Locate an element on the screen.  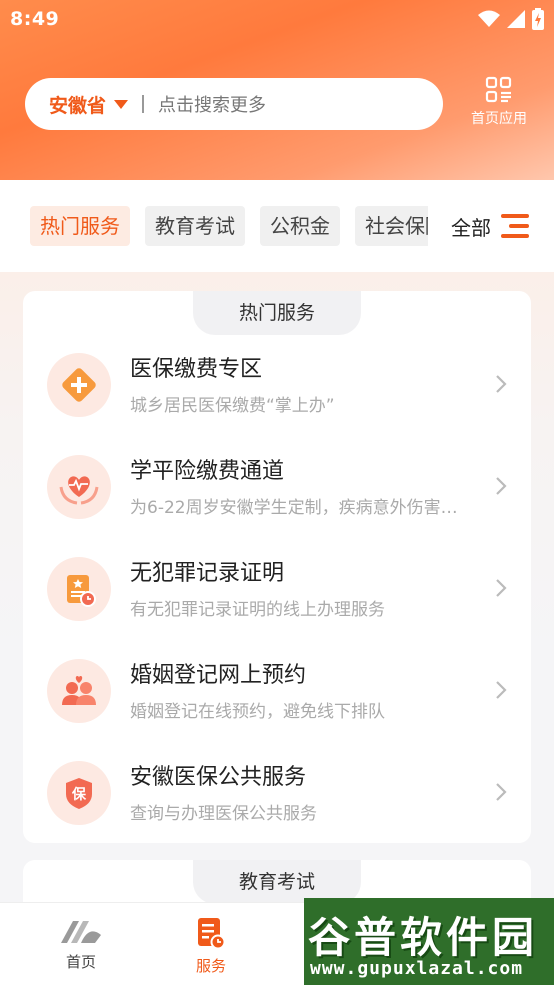
nav-services: 服务 is located at coordinates (211, 944).